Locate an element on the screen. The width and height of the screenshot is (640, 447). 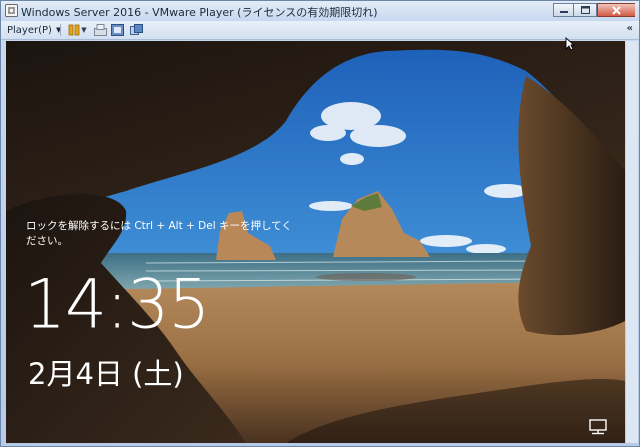
window-right-edge is located at coordinates (632, 242).